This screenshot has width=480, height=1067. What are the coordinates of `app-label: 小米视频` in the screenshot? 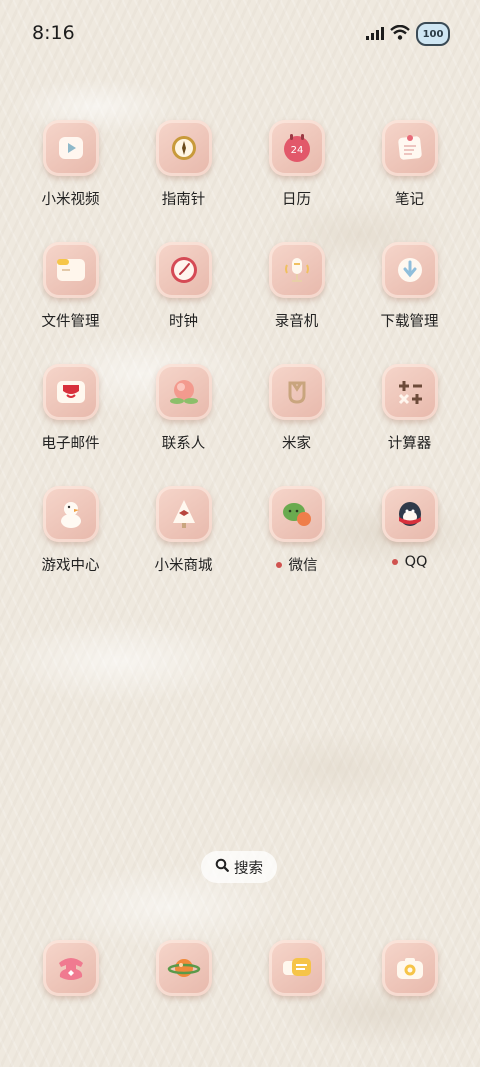 It's located at (70, 200).